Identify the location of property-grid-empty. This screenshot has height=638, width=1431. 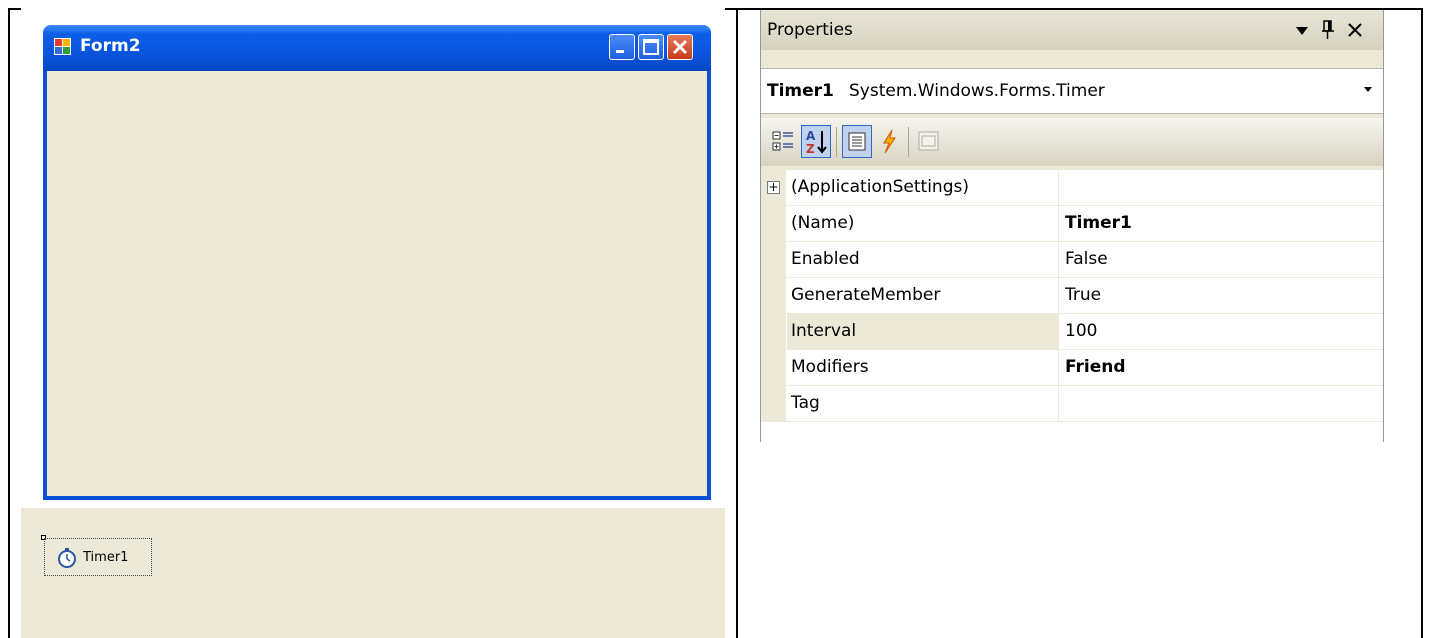
(1072, 432).